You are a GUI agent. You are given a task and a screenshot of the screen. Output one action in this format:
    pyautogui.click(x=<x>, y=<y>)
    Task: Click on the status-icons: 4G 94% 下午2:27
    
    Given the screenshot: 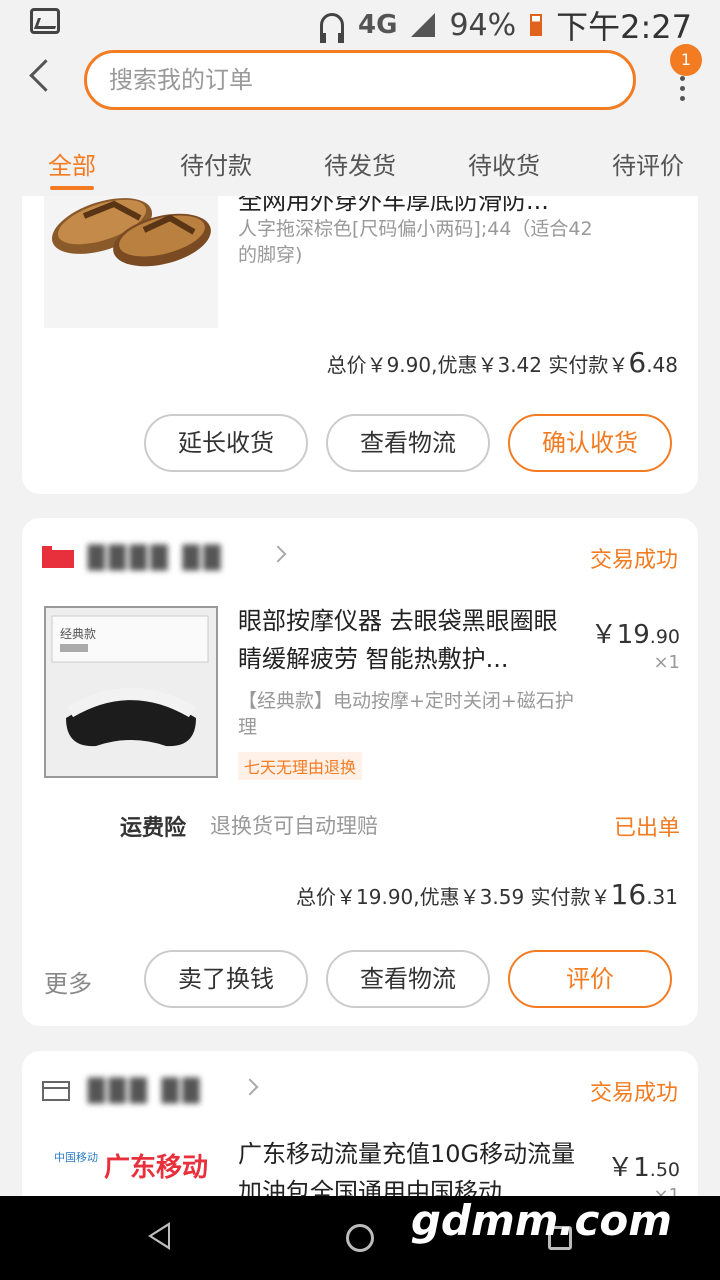 What is the action you would take?
    pyautogui.click(x=506, y=25)
    